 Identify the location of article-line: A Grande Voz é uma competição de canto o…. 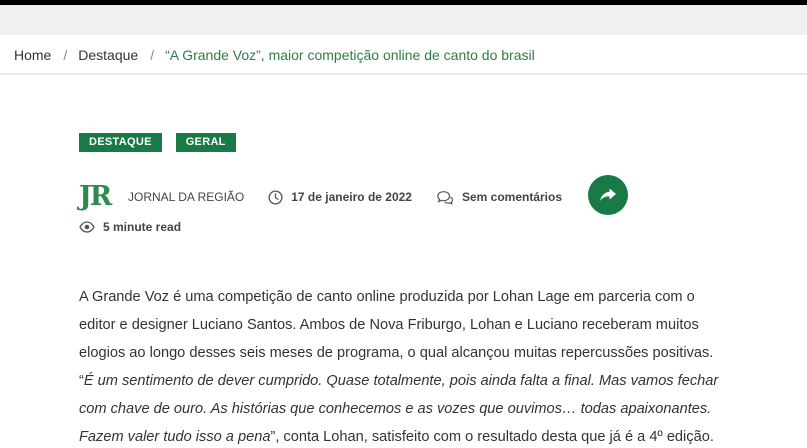
(387, 297).